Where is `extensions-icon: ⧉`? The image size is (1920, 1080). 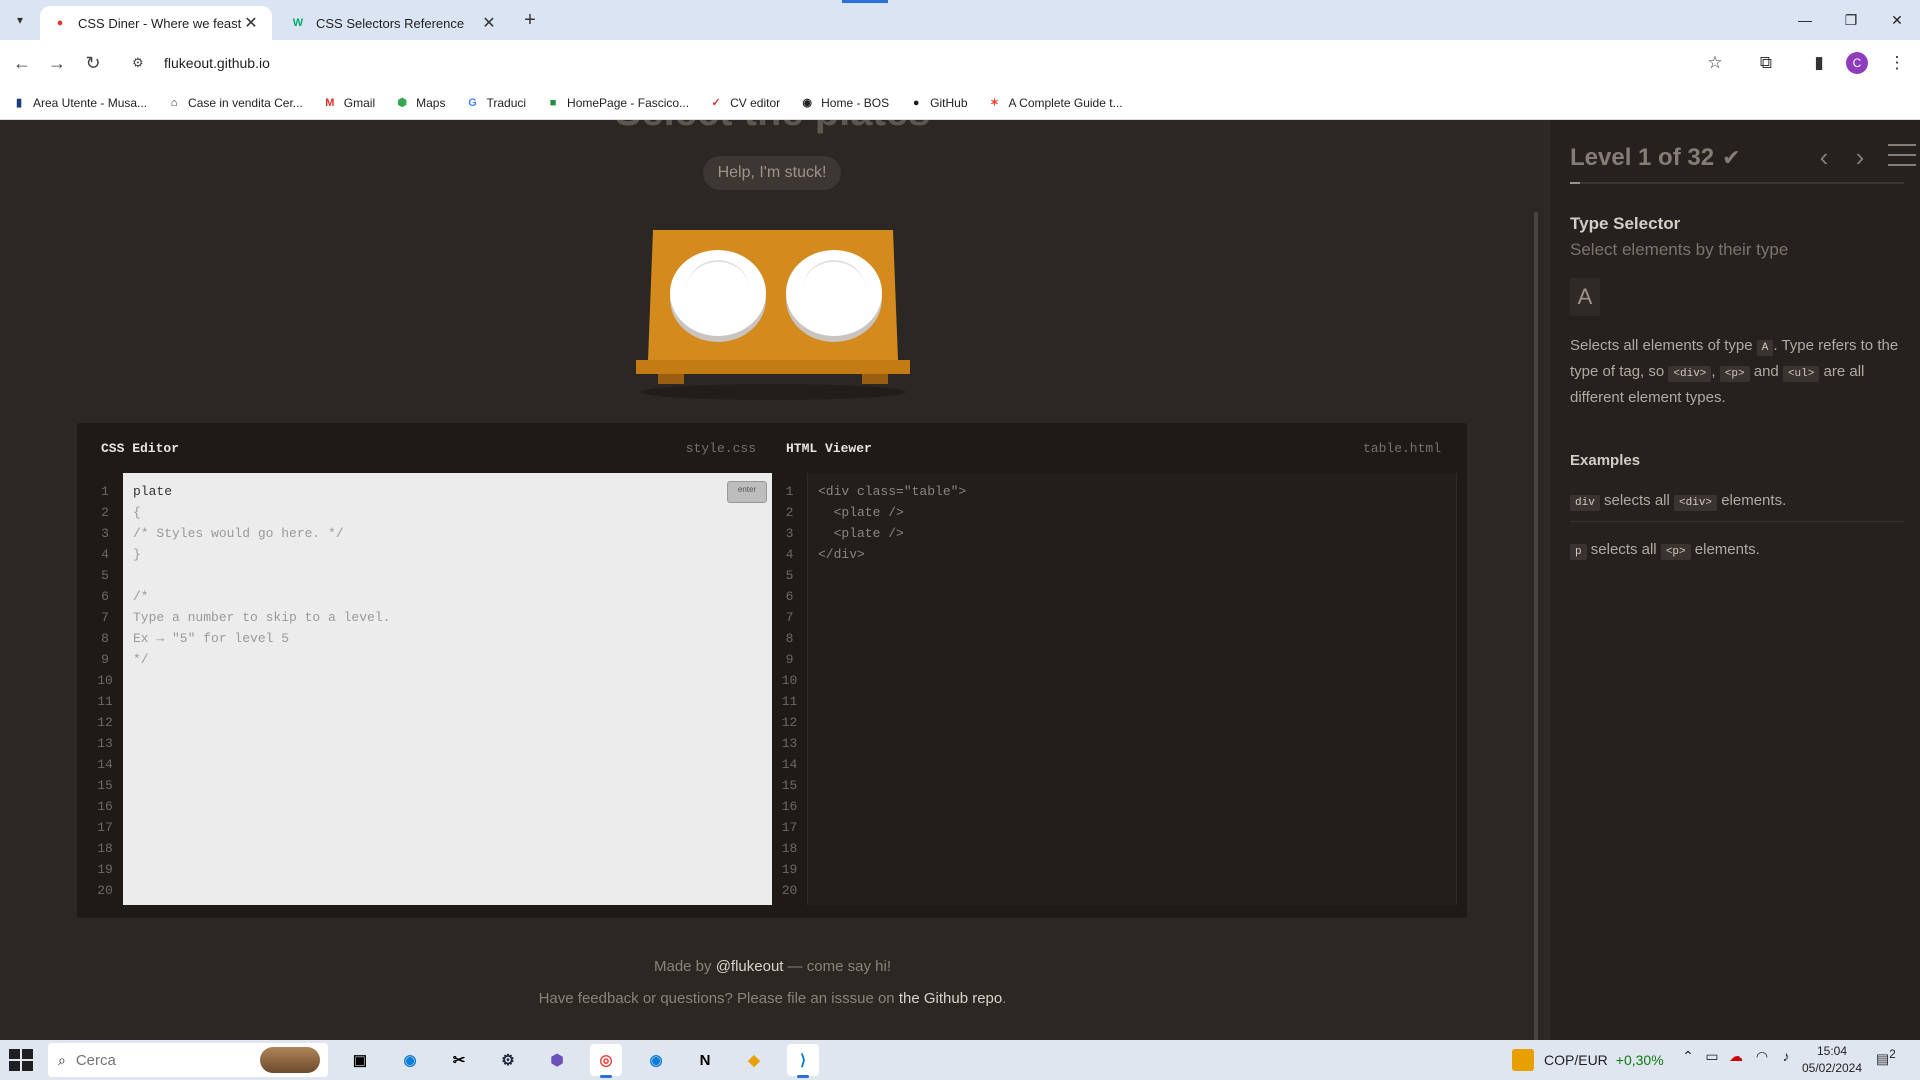 extensions-icon: ⧉ is located at coordinates (1766, 63).